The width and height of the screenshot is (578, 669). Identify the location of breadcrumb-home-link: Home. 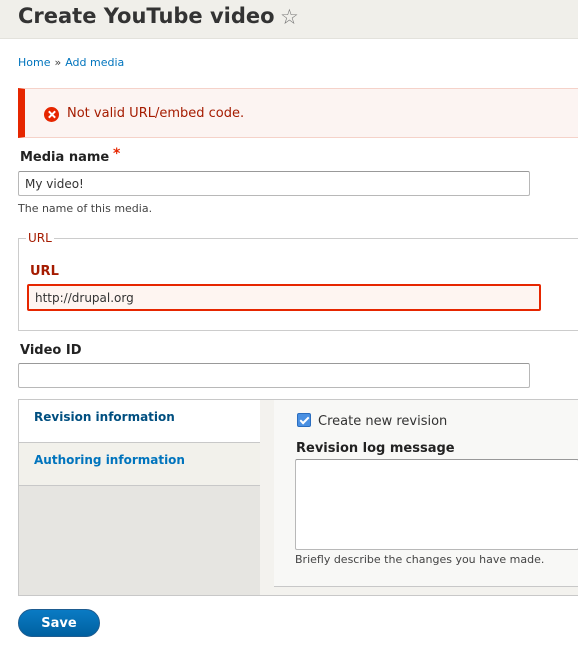
(34, 62).